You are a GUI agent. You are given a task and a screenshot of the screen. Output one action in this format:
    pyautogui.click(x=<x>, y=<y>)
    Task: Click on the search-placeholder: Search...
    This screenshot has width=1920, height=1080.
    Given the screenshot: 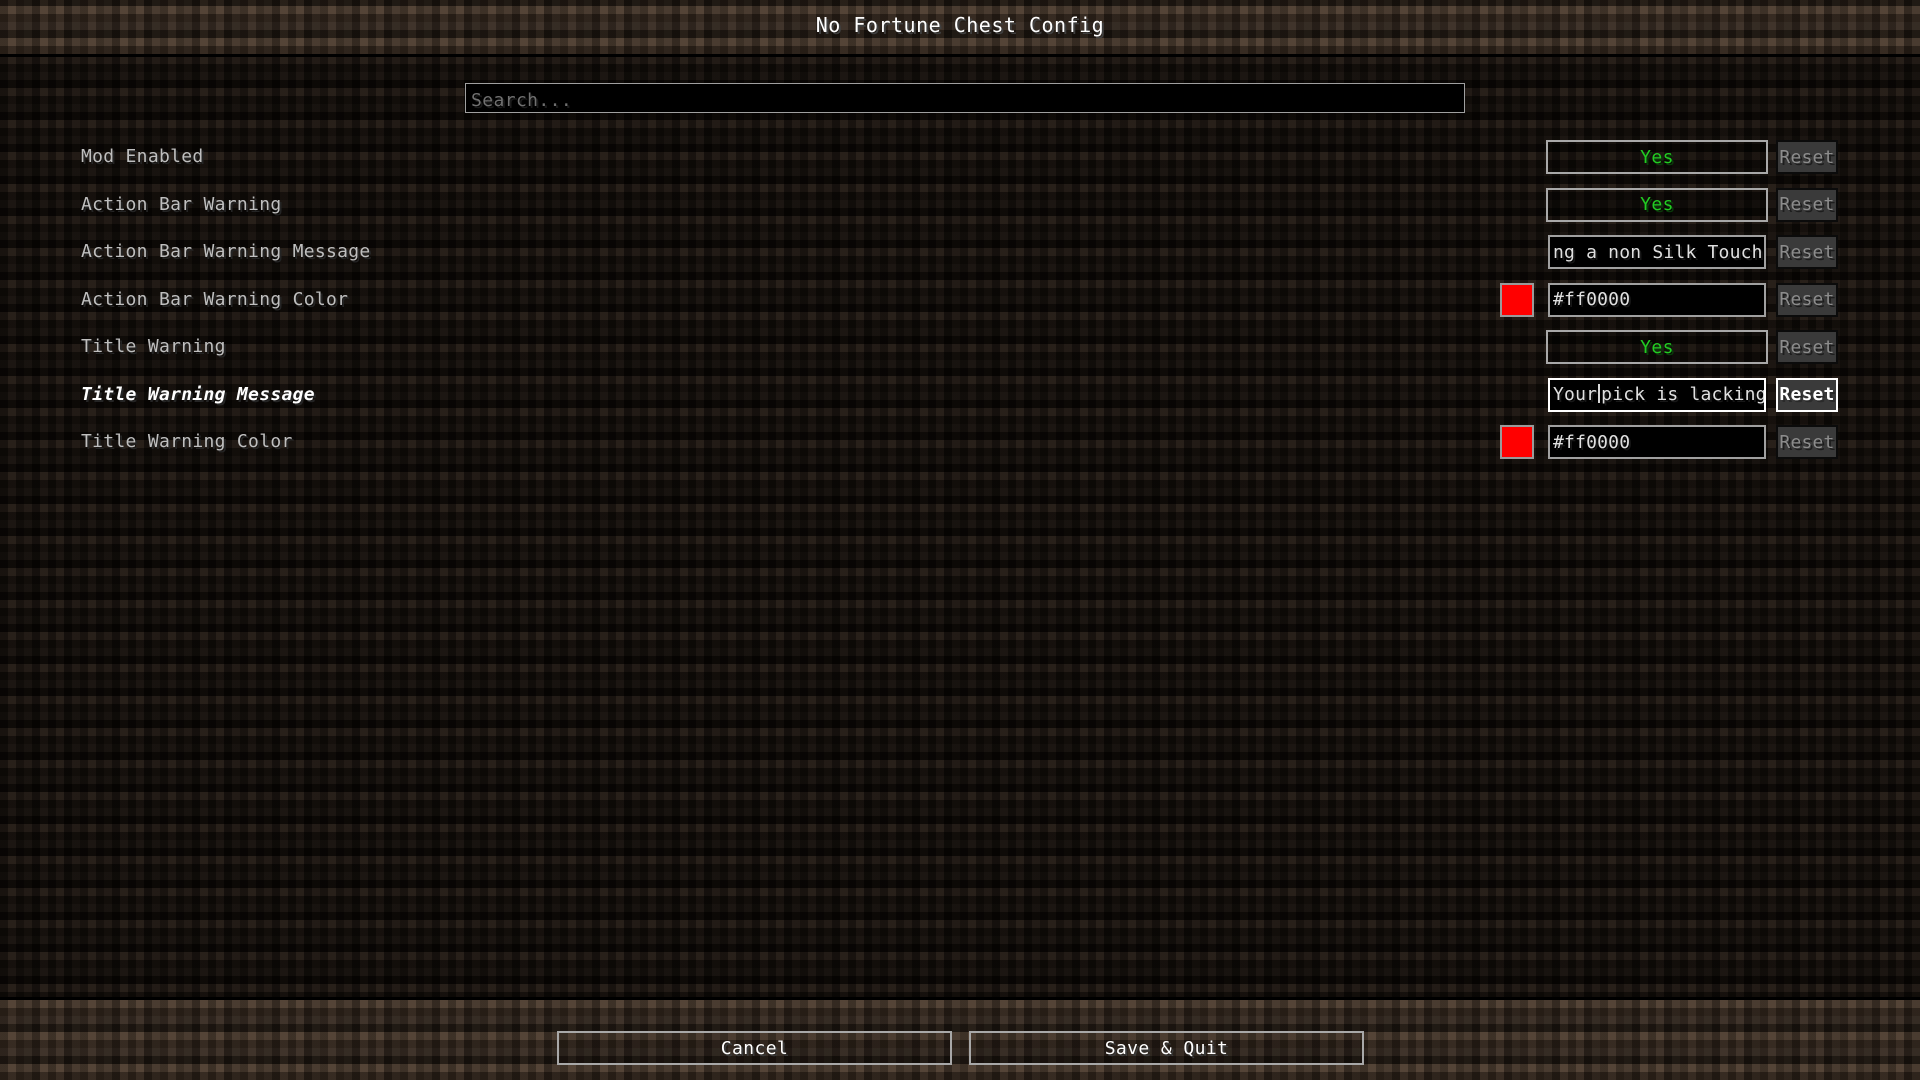 What is the action you would take?
    pyautogui.click(x=522, y=100)
    